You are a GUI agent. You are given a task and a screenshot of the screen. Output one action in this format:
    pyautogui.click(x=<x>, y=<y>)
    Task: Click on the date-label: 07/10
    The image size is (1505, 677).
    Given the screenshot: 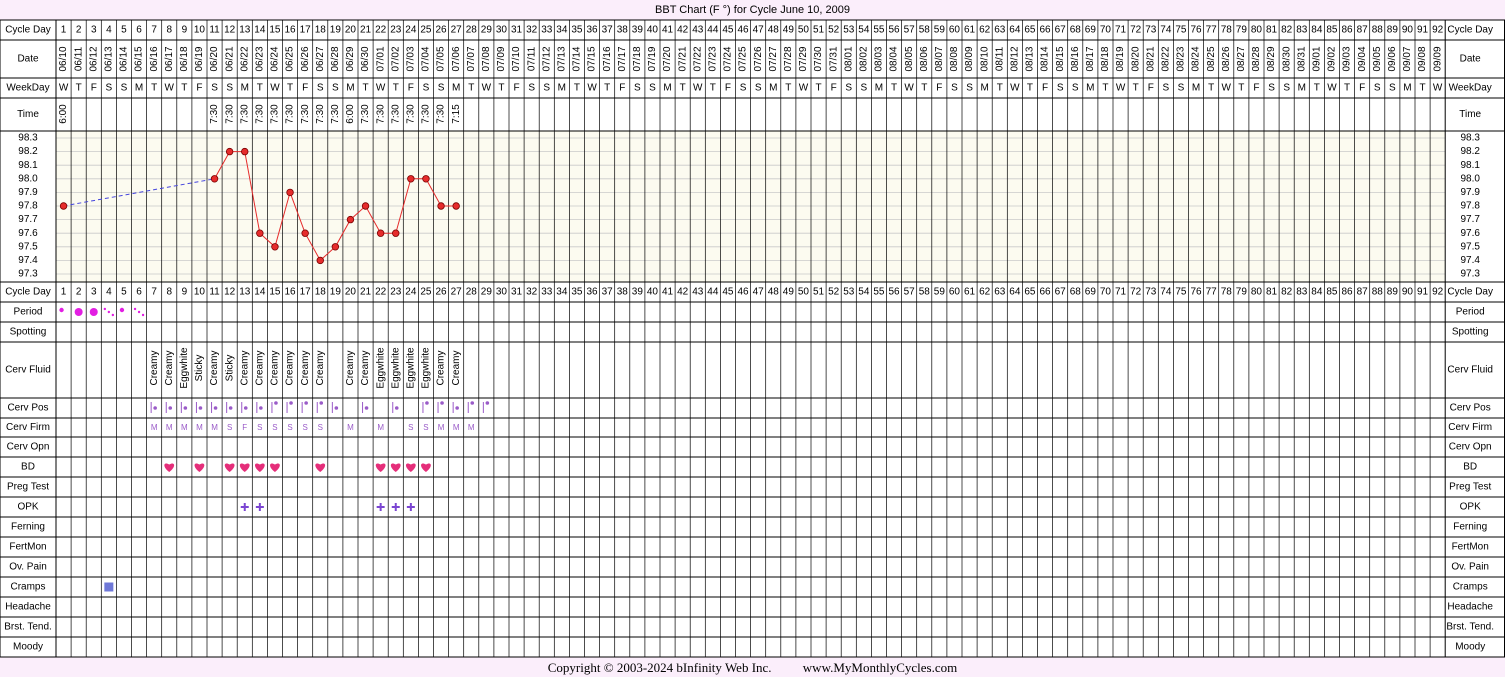 What is the action you would take?
    pyautogui.click(x=516, y=58)
    